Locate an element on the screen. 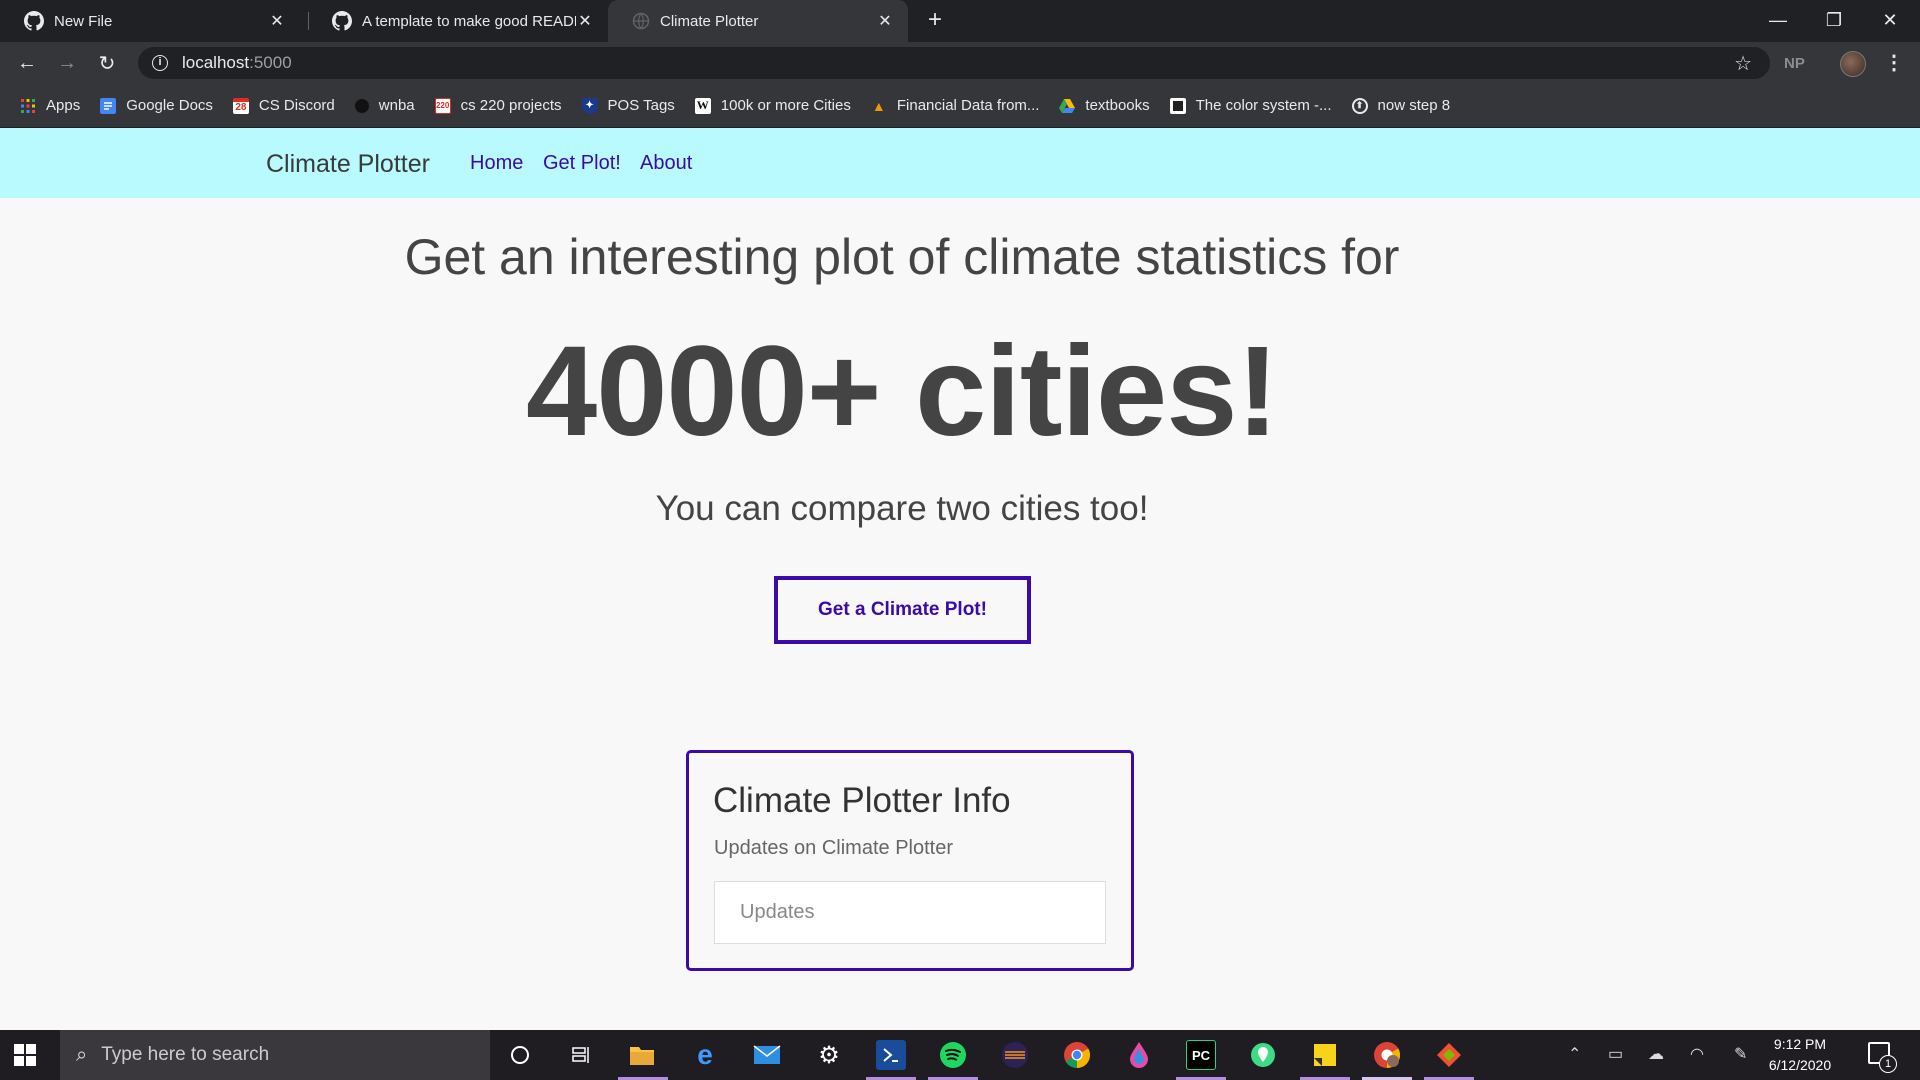 The image size is (1920, 1080). bookmark-pos-tags: ✦ POS Tags is located at coordinates (628, 105).